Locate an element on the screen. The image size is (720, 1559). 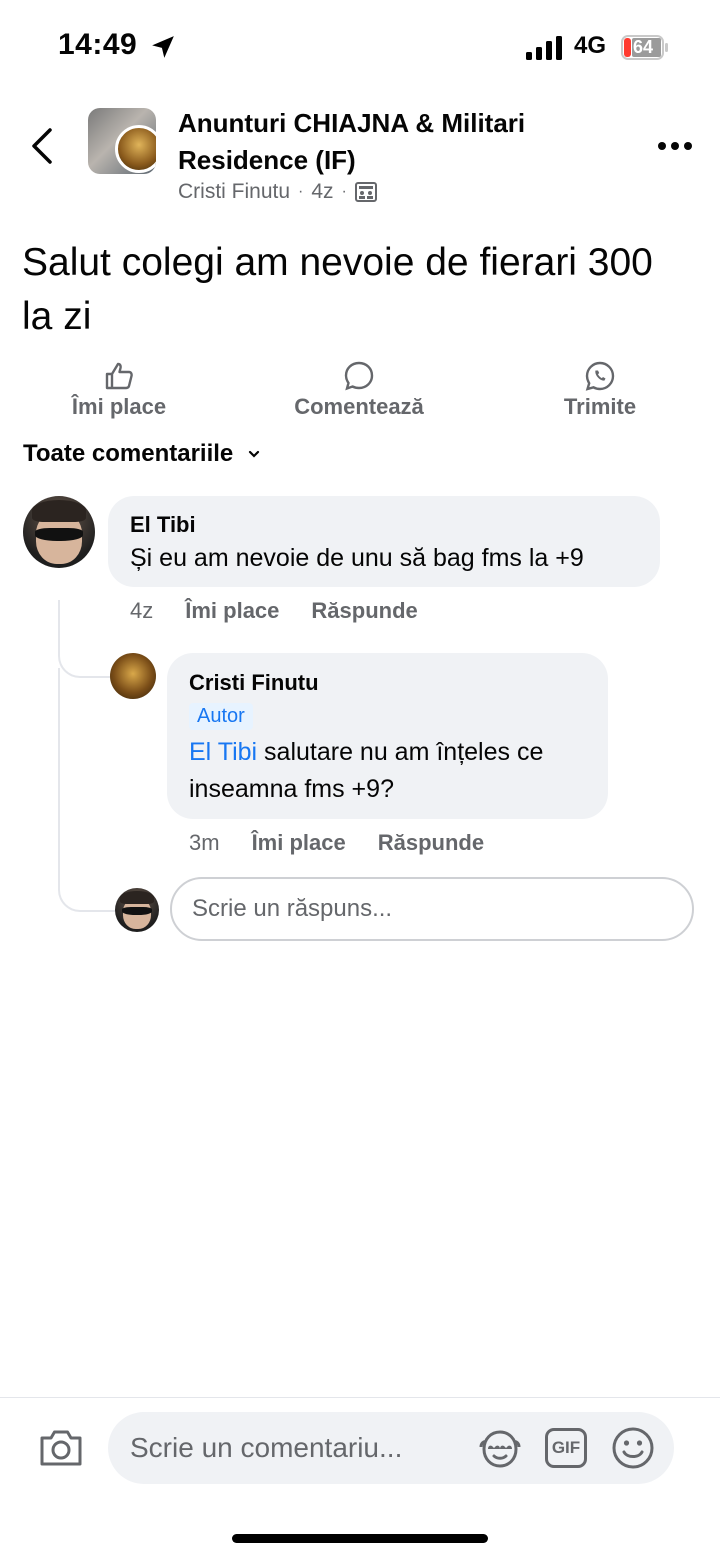
emoji-icon is located at coordinates (633, 1448).